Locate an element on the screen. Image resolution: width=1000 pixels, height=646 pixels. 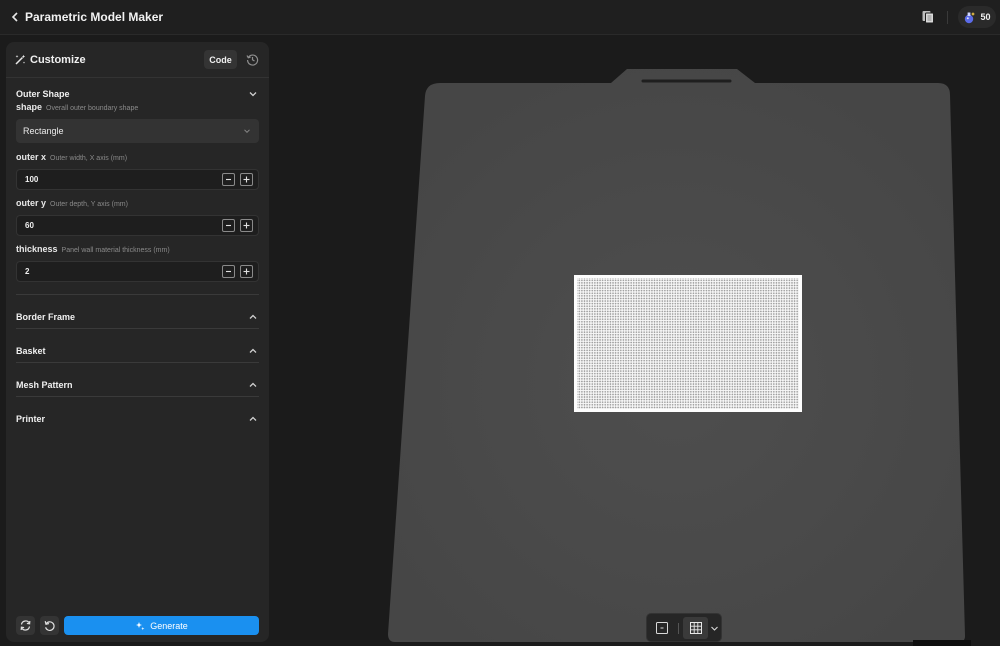
outer-y-decrement-button is located at coordinates (228, 225).